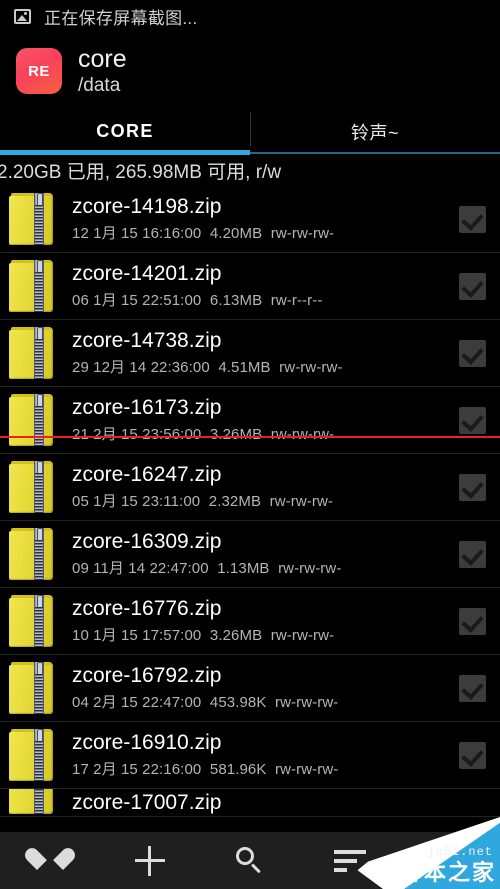 Image resolution: width=500 pixels, height=889 pixels. I want to click on app-header: RE core /data, so click(250, 71).